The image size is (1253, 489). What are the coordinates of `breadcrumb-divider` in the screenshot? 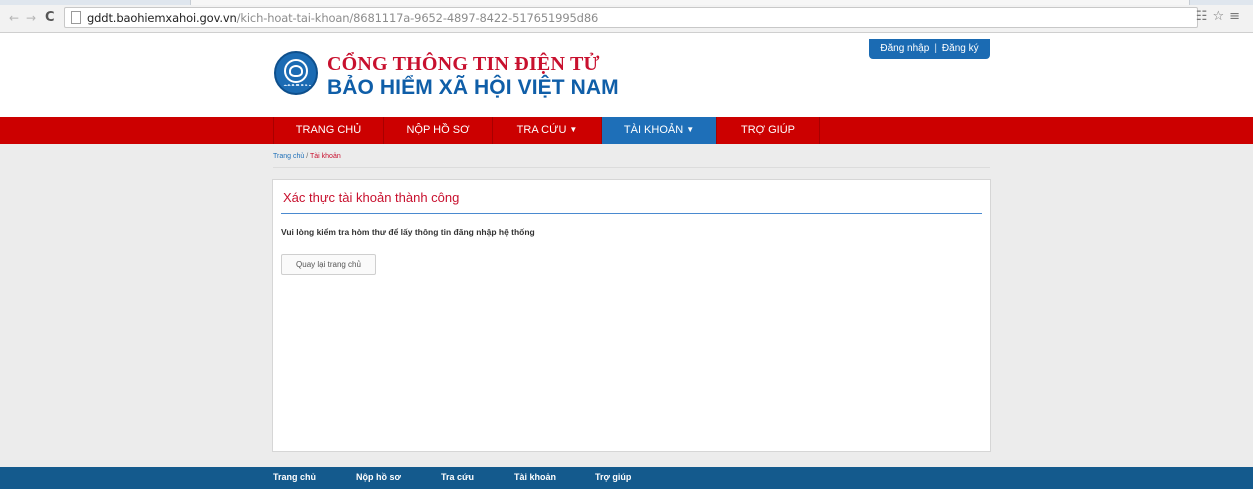 It's located at (631, 167).